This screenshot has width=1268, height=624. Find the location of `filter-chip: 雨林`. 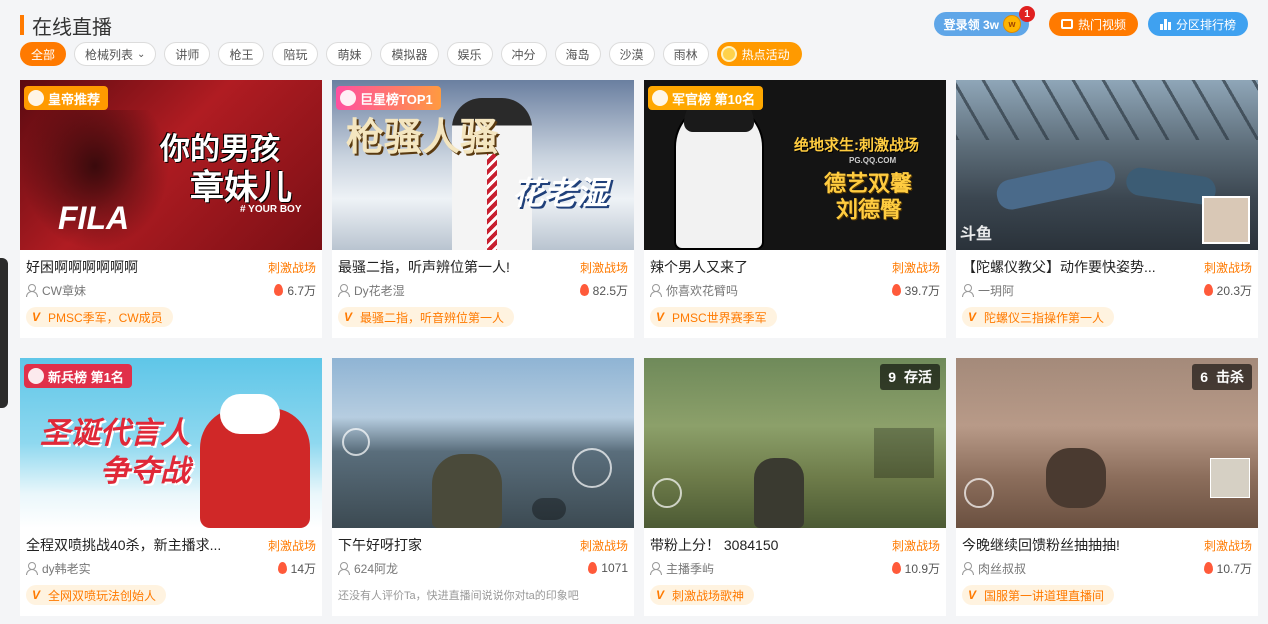

filter-chip: 雨林 is located at coordinates (685, 54).